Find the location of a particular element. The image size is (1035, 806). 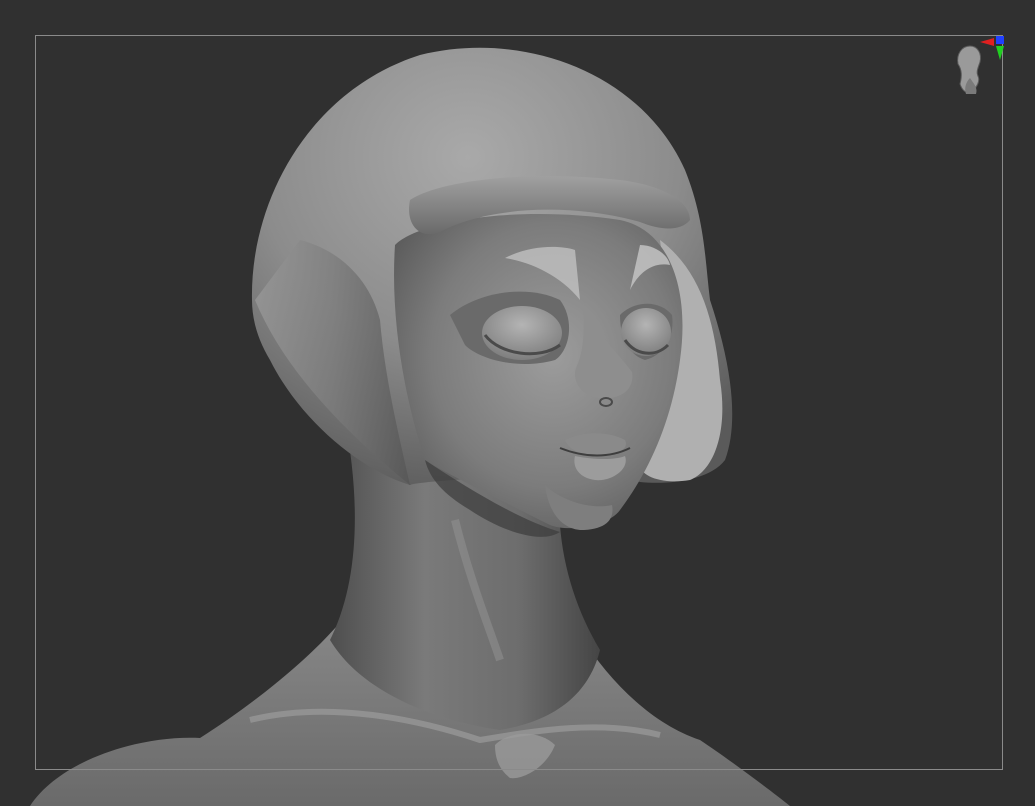

axis-z-icon is located at coordinates (1000, 40).